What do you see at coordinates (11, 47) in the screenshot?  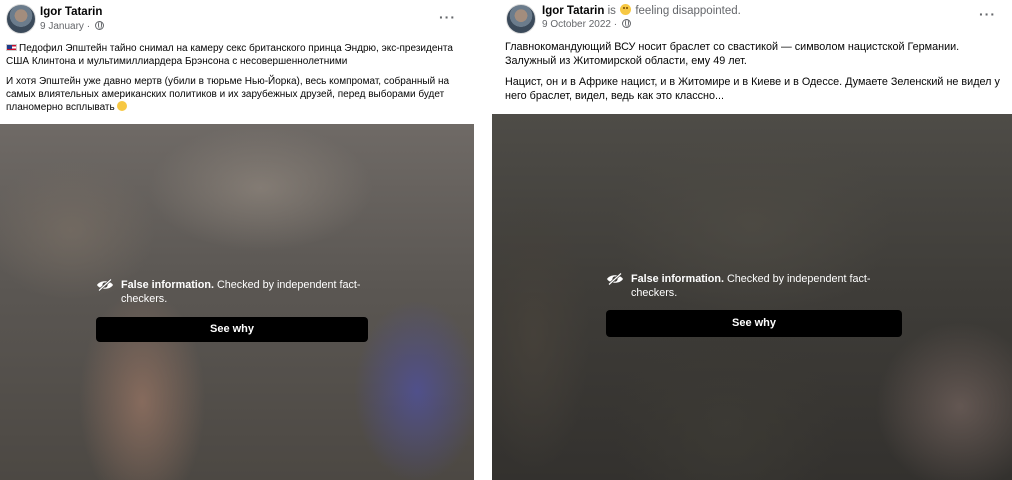 I see `us-flag-icon` at bounding box center [11, 47].